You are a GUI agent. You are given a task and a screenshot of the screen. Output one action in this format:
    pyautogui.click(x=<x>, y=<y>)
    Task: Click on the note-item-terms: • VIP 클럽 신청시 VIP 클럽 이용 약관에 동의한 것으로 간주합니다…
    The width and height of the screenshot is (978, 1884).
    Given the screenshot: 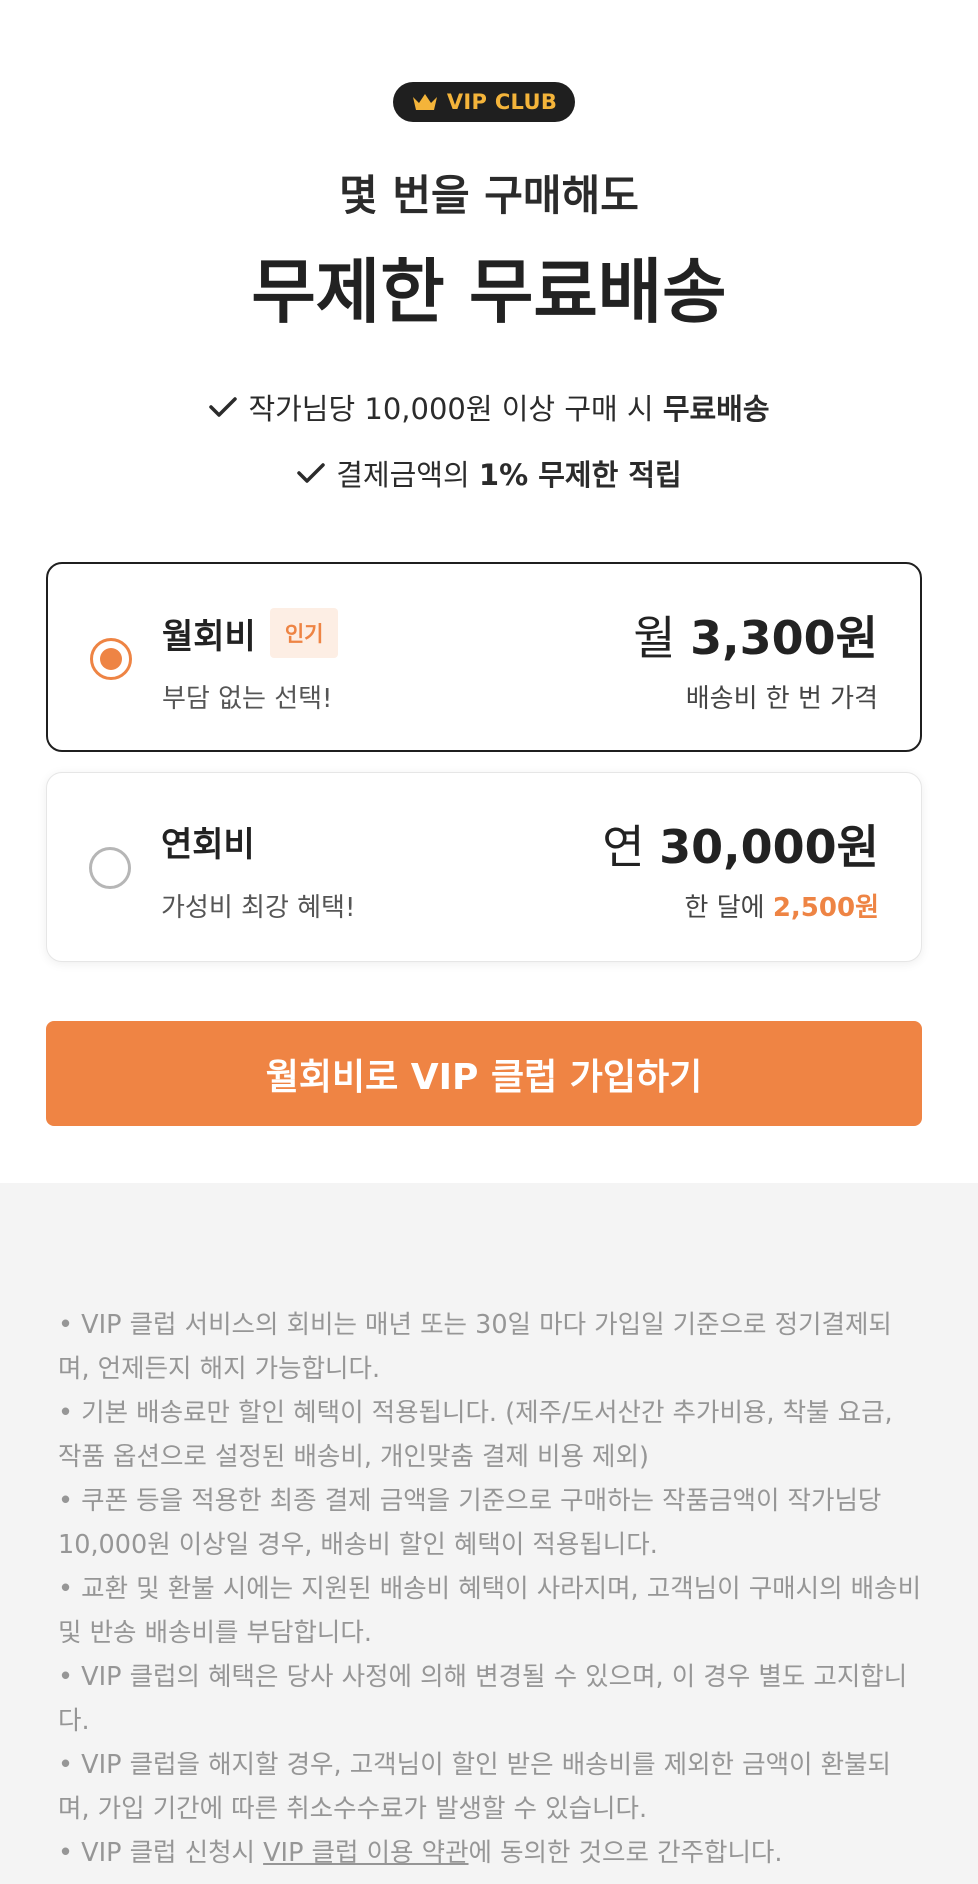 What is the action you would take?
    pyautogui.click(x=490, y=1853)
    